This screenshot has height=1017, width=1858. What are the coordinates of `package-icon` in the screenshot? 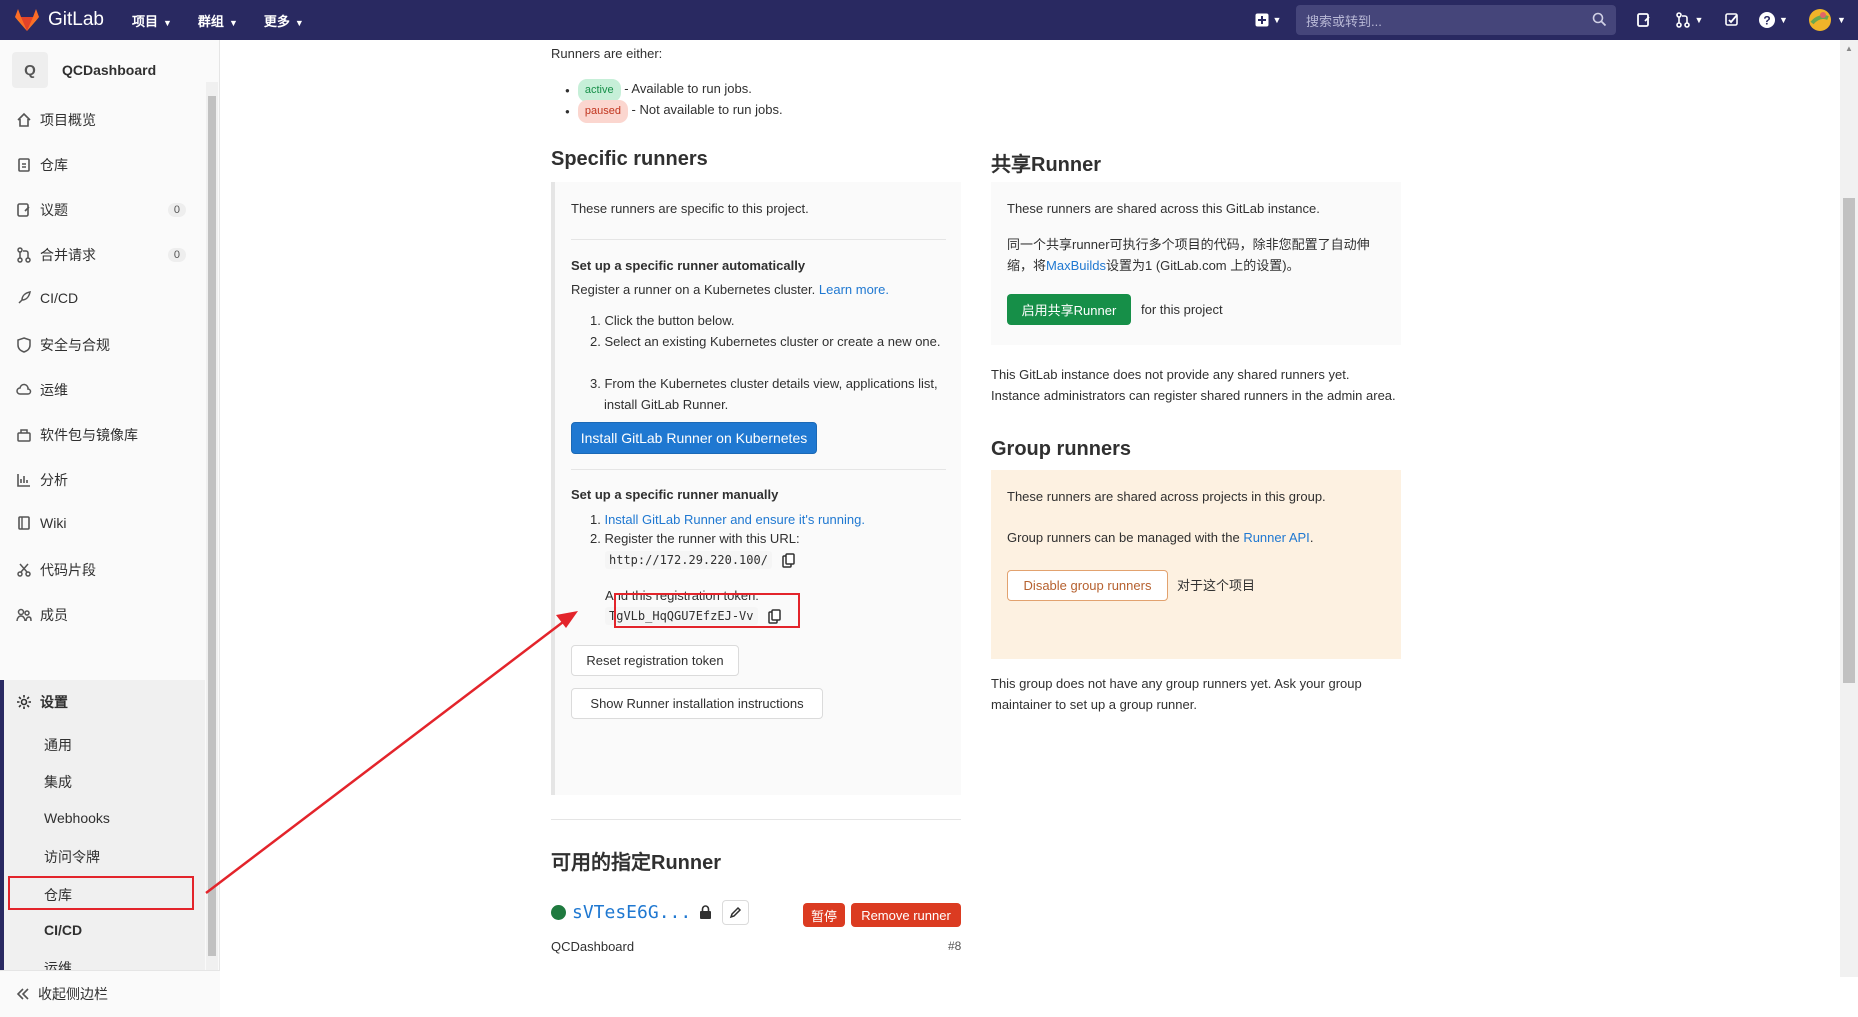 It's located at (24, 435).